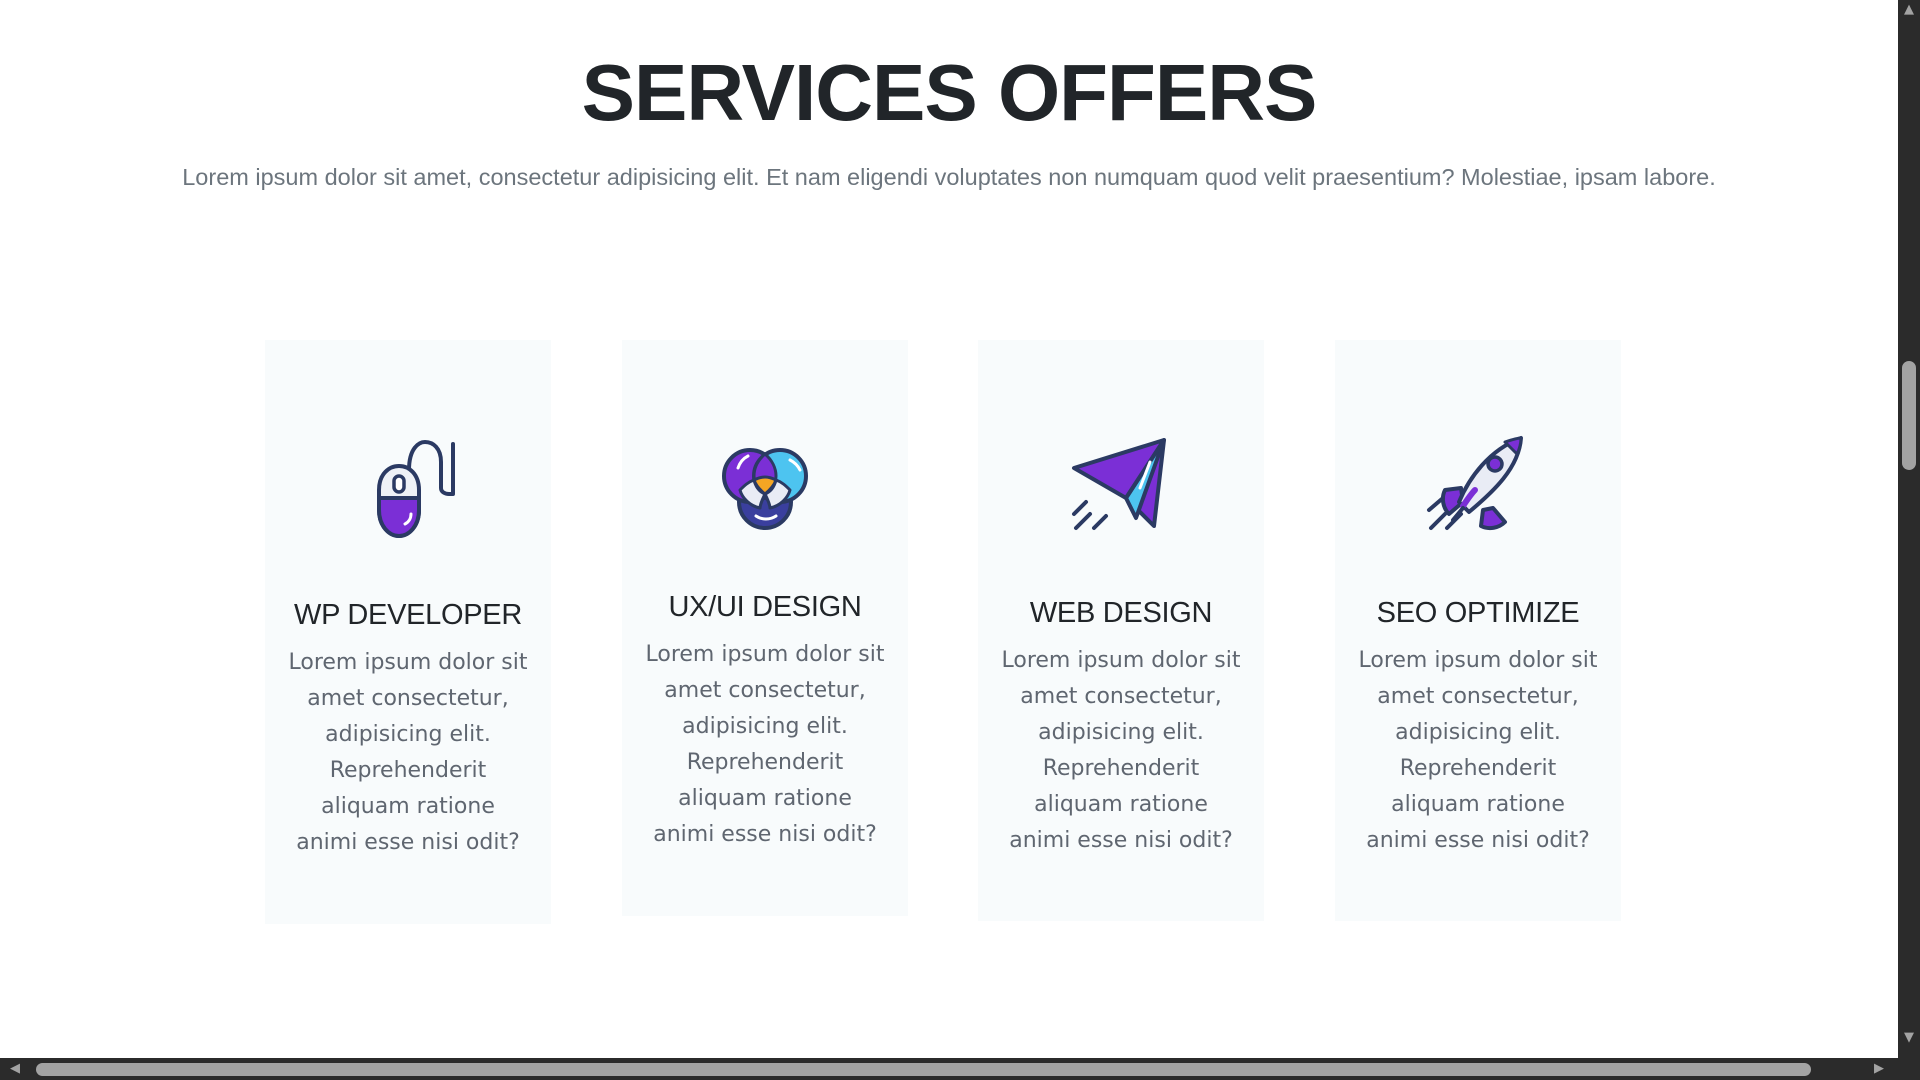 The image size is (1920, 1080). Describe the element at coordinates (1879, 1069) in the screenshot. I see `scroll-right-arrow-icon: ▶` at that location.